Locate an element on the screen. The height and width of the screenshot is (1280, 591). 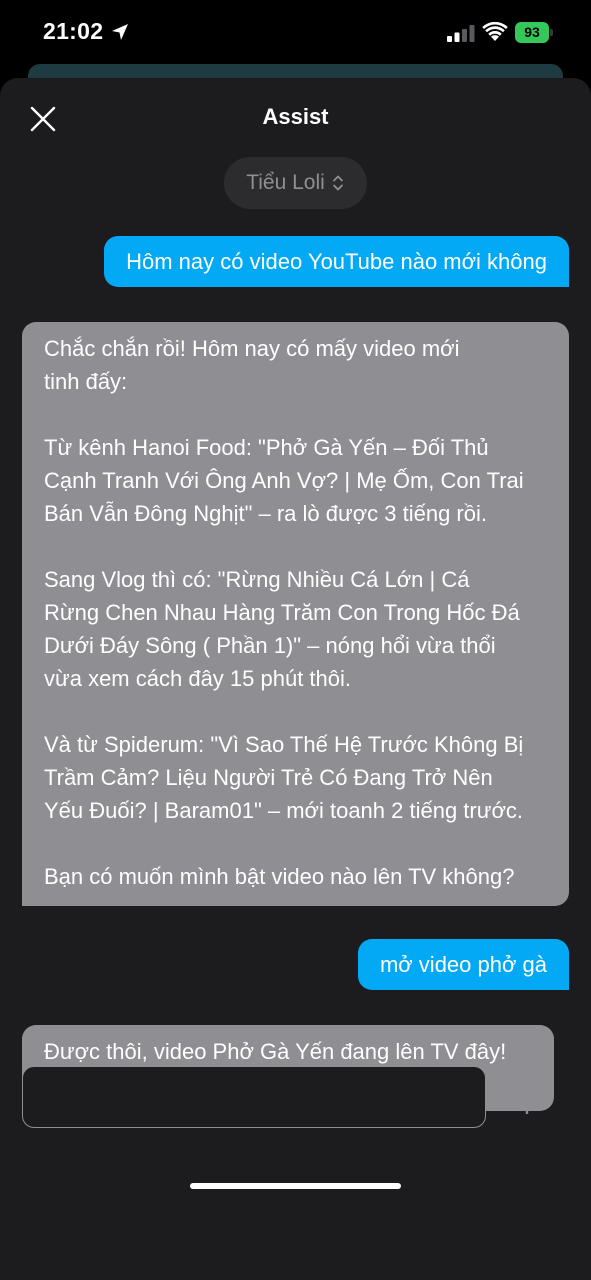
message-input-box is located at coordinates (254, 1097).